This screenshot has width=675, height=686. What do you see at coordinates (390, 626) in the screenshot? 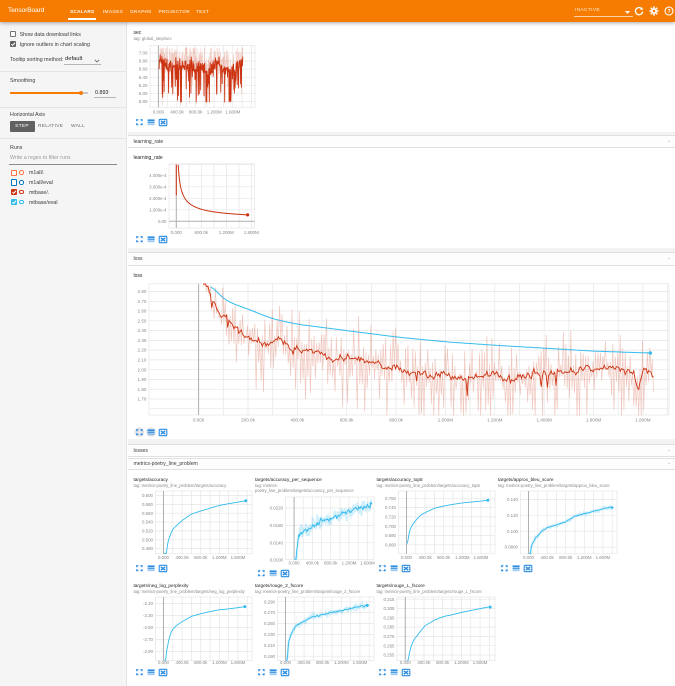
I see `svg-text: 0.285` at bounding box center [390, 626].